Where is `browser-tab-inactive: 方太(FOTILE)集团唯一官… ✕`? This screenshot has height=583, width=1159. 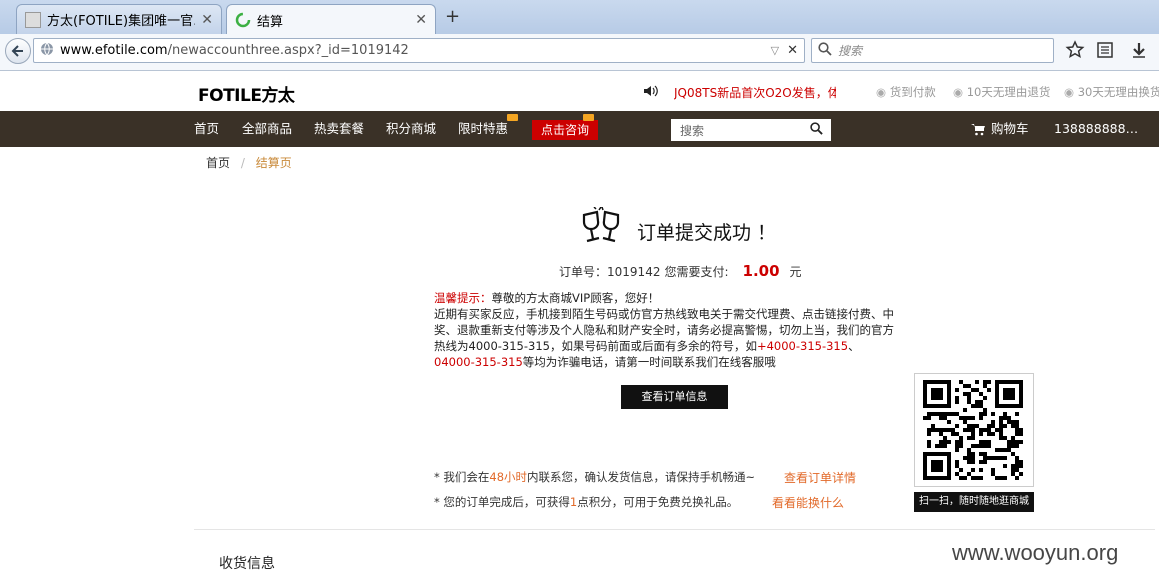
browser-tab-inactive: 方太(FOTILE)集团唯一官… ✕ is located at coordinates (119, 19).